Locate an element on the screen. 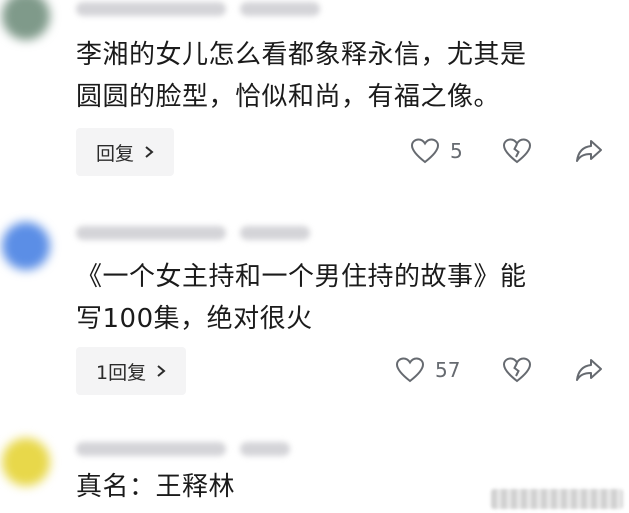 This screenshot has width=629, height=513. reply-button: 回复 is located at coordinates (125, 152).